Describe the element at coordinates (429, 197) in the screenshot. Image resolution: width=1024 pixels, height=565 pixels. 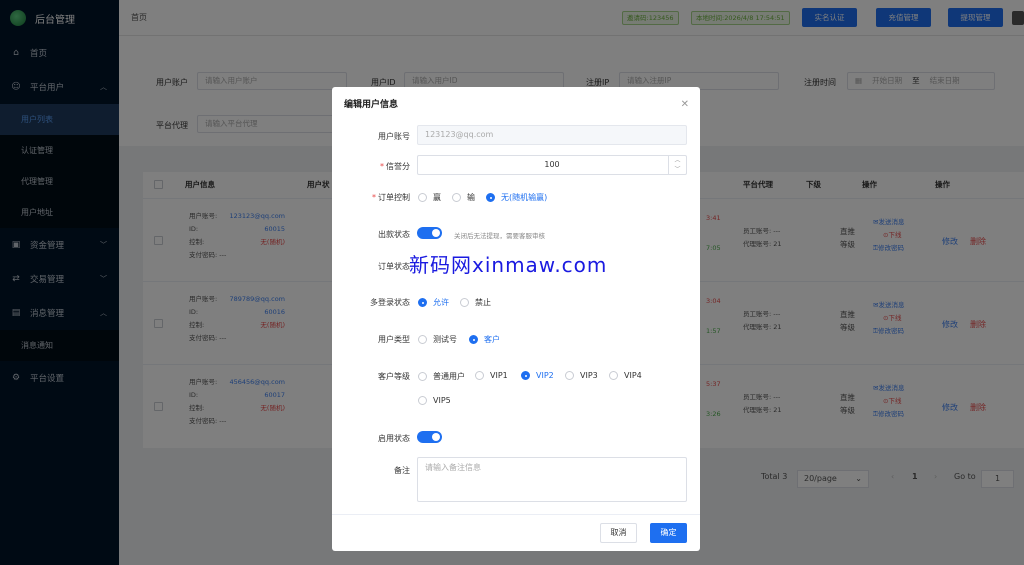
I see `order-win-radio: 赢` at that location.